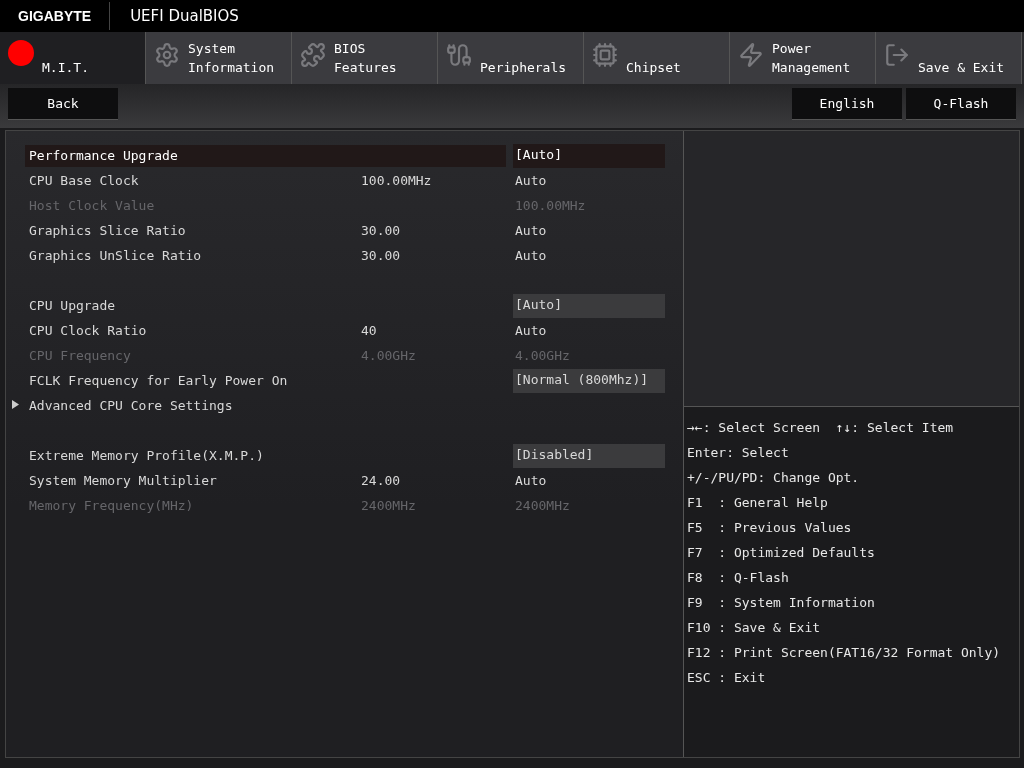 The width and height of the screenshot is (1024, 768). What do you see at coordinates (897, 55) in the screenshot?
I see `exit-icon` at bounding box center [897, 55].